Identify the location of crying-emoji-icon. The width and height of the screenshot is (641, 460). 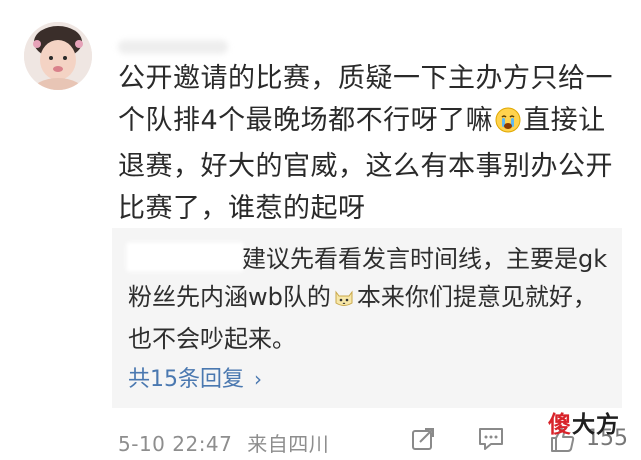
(508, 125).